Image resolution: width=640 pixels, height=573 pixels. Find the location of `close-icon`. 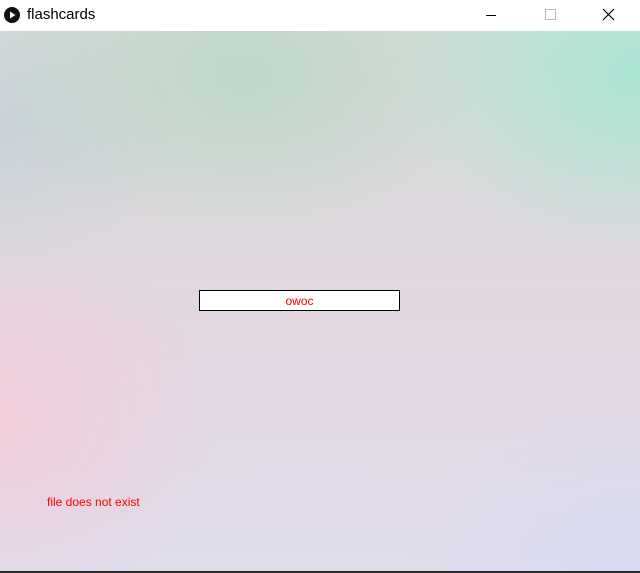

close-icon is located at coordinates (608, 14).